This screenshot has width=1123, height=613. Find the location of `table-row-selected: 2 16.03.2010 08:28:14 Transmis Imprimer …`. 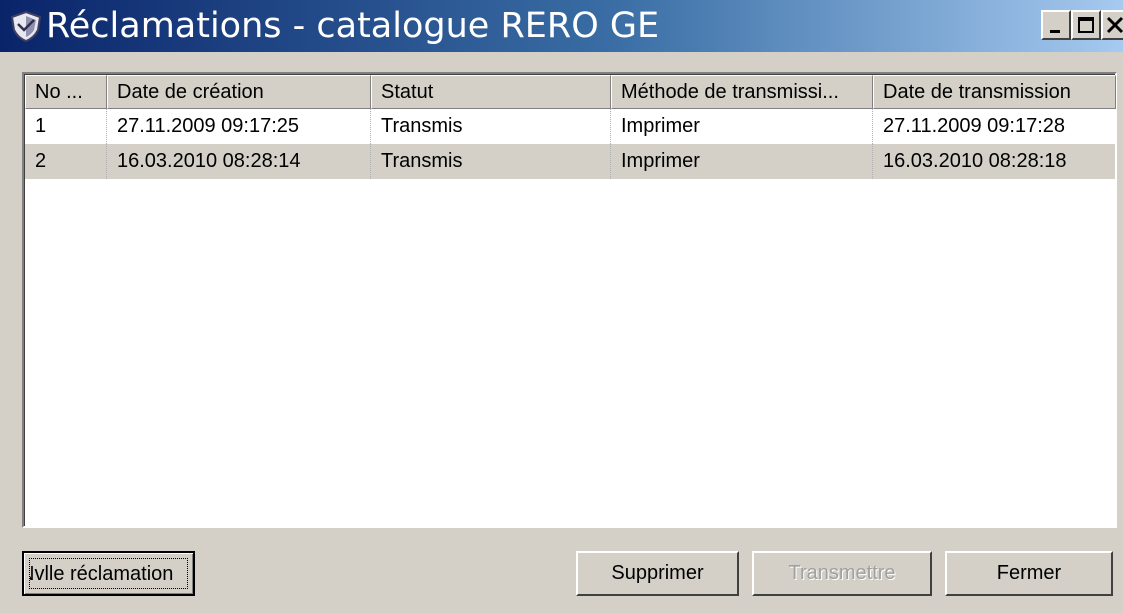

table-row-selected: 2 16.03.2010 08:28:14 Transmis Imprimer … is located at coordinates (570, 161).